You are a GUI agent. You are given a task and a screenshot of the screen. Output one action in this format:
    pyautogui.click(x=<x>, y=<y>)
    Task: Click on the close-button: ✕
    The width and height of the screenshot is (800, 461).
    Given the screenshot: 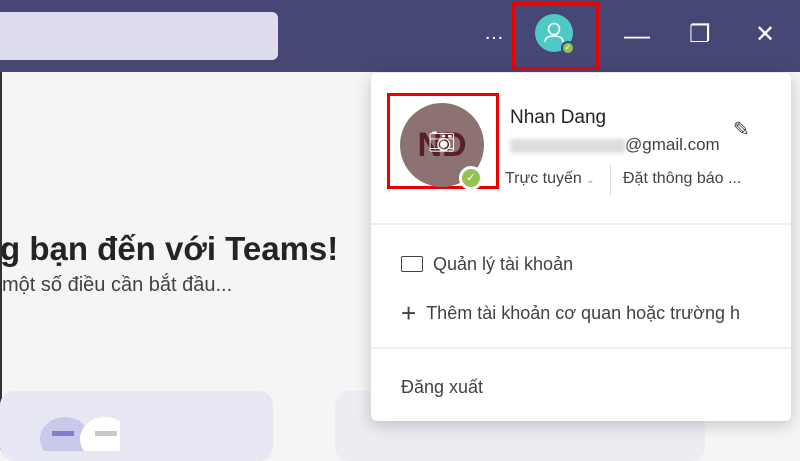 What is the action you would take?
    pyautogui.click(x=765, y=35)
    